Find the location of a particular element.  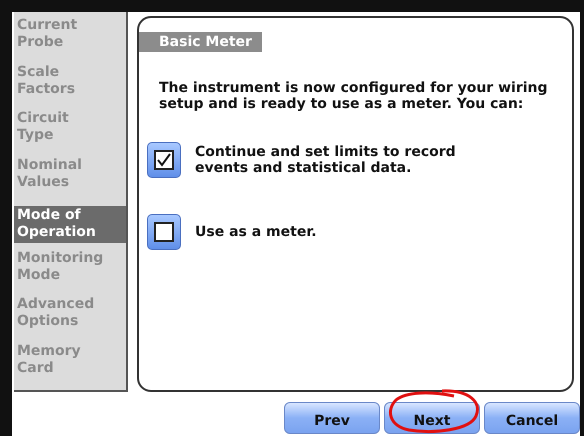

sidebar-item: Current Probe is located at coordinates (70, 39).